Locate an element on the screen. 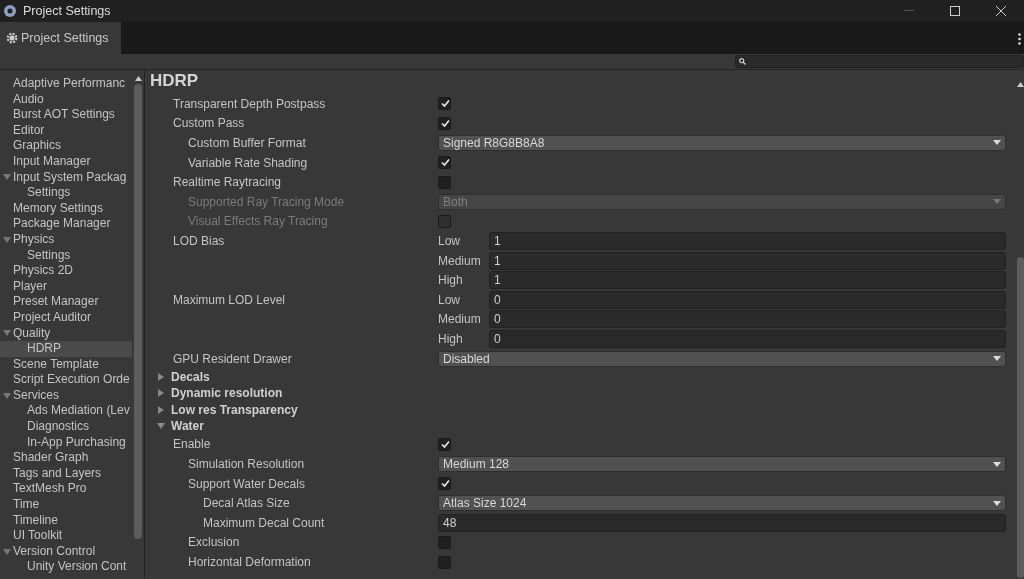 This screenshot has height=579, width=1024. setting-label: Support Water Decals is located at coordinates (246, 483).